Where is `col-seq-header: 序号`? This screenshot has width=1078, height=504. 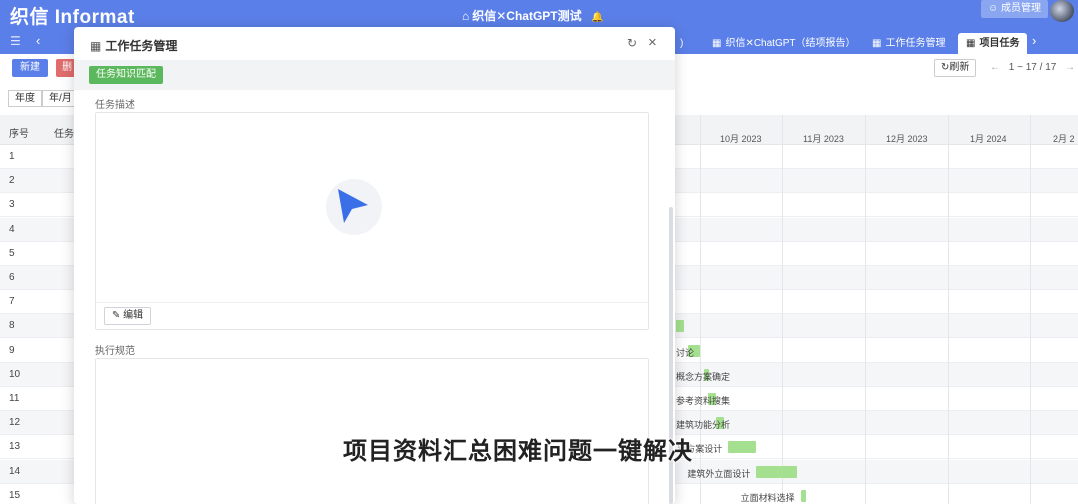
col-seq-header: 序号 is located at coordinates (19, 134).